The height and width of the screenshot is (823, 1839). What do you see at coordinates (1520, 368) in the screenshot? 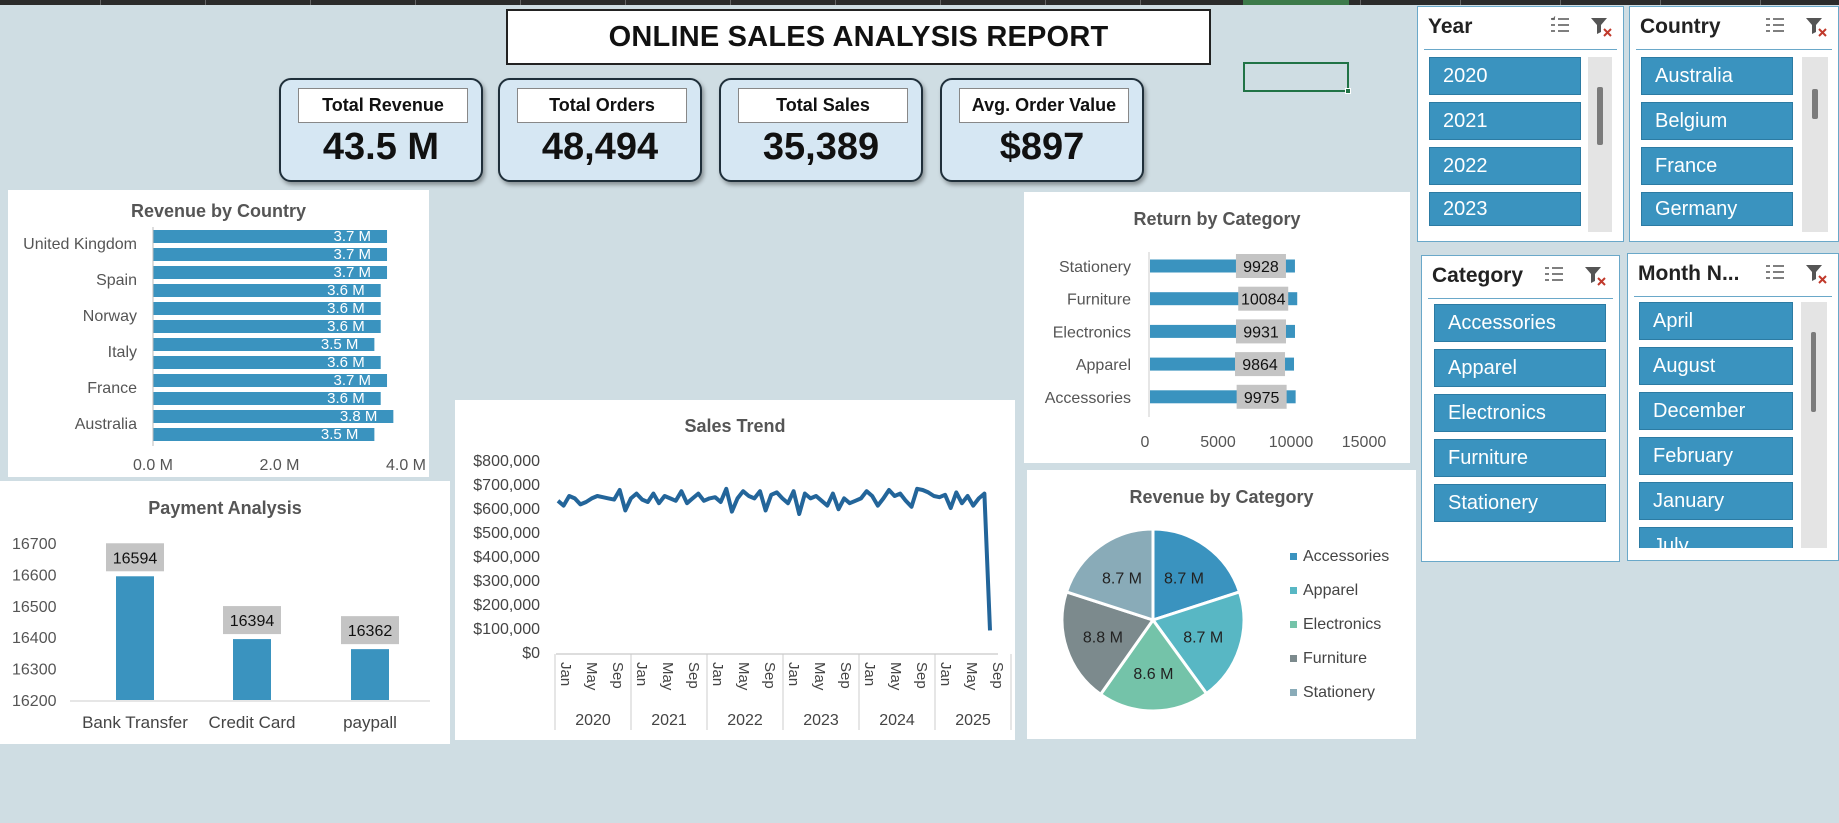
I see `slicer-item: Apparel` at bounding box center [1520, 368].